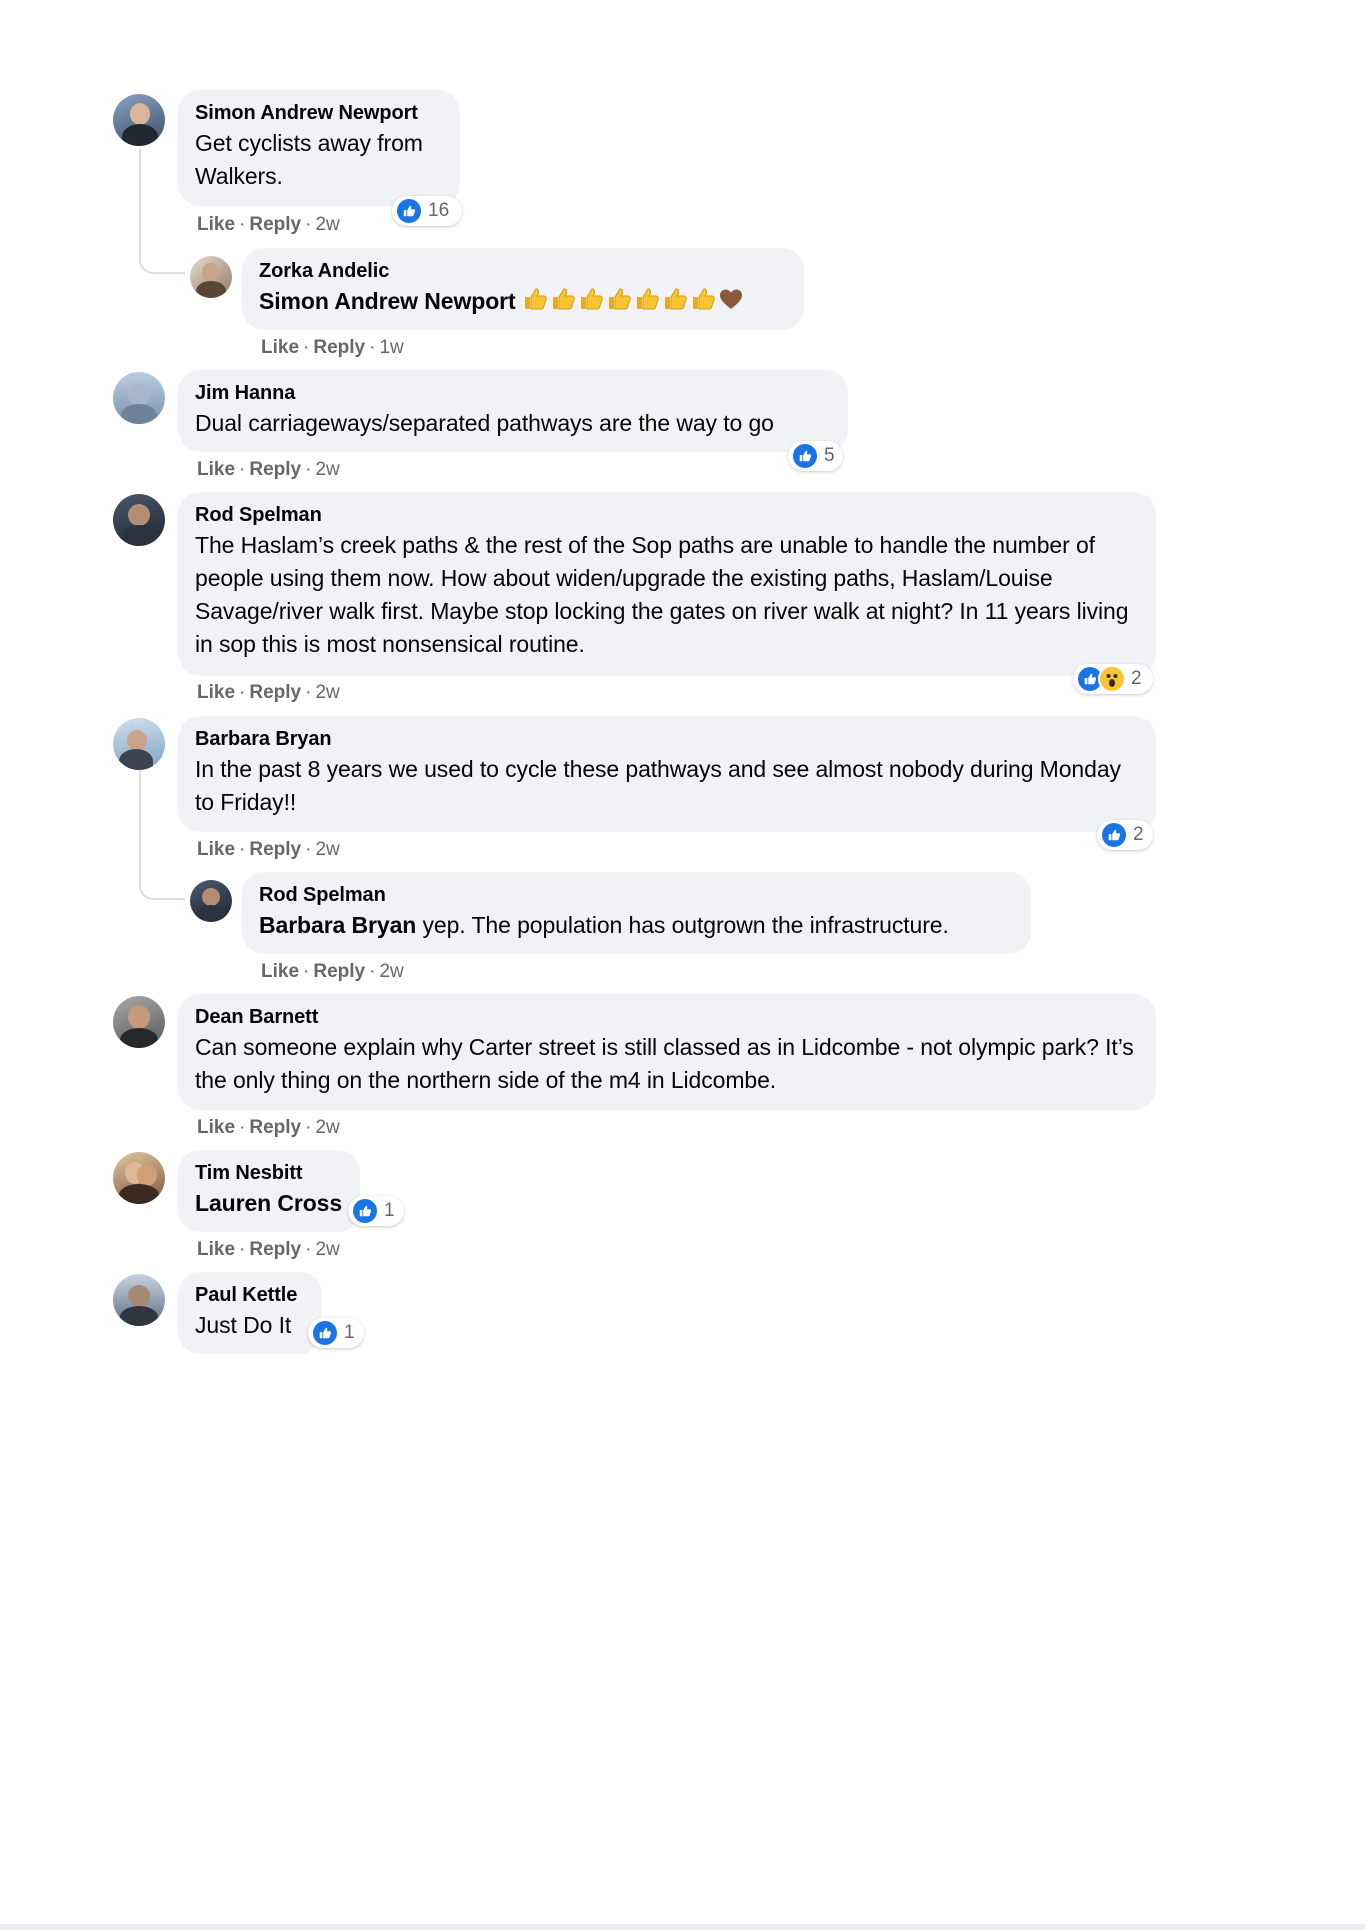 Image resolution: width=1365 pixels, height=1930 pixels. I want to click on comment-text: Get cyclists away from Walkers., so click(309, 159).